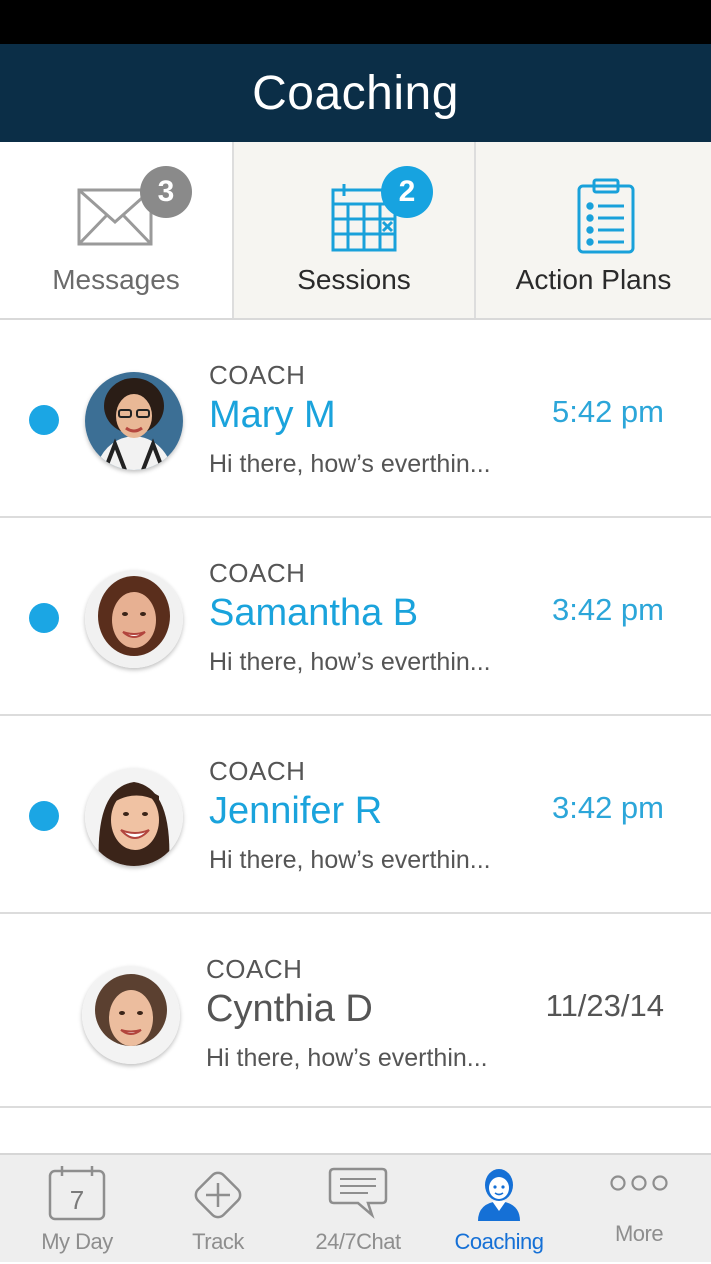 The height and width of the screenshot is (1264, 711). I want to click on tab-chat: 24/7Chat, so click(358, 1209).